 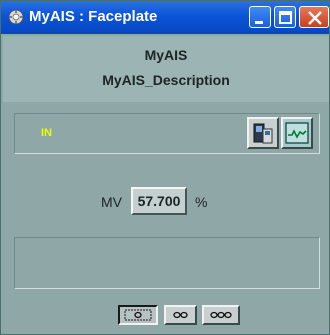 I want to click on view-3-button, so click(x=221, y=315).